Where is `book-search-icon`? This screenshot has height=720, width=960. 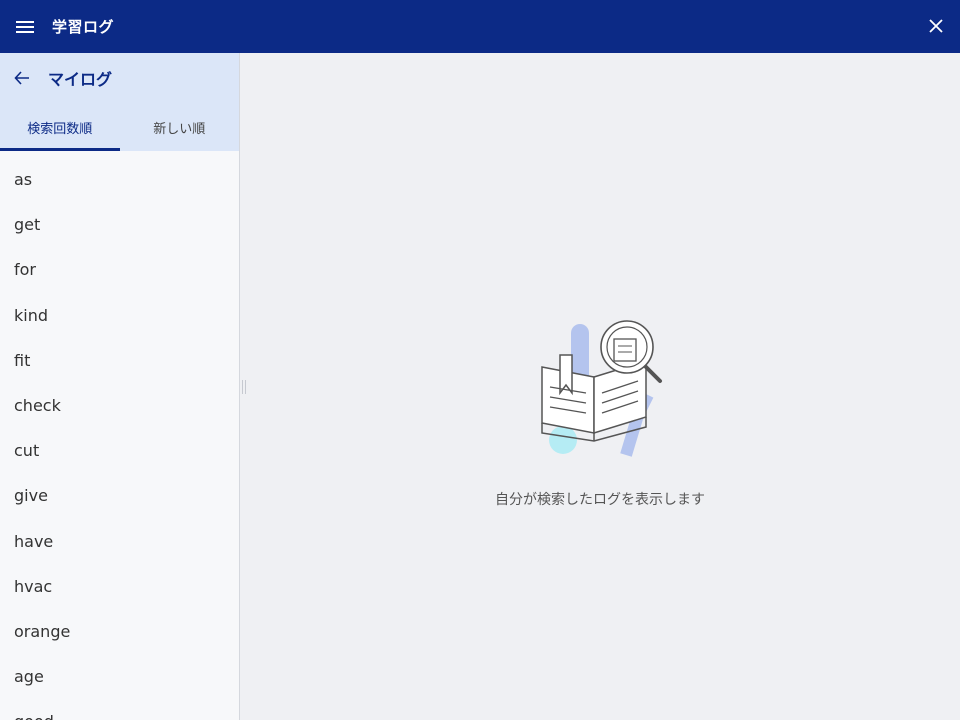 book-search-icon is located at coordinates (600, 390).